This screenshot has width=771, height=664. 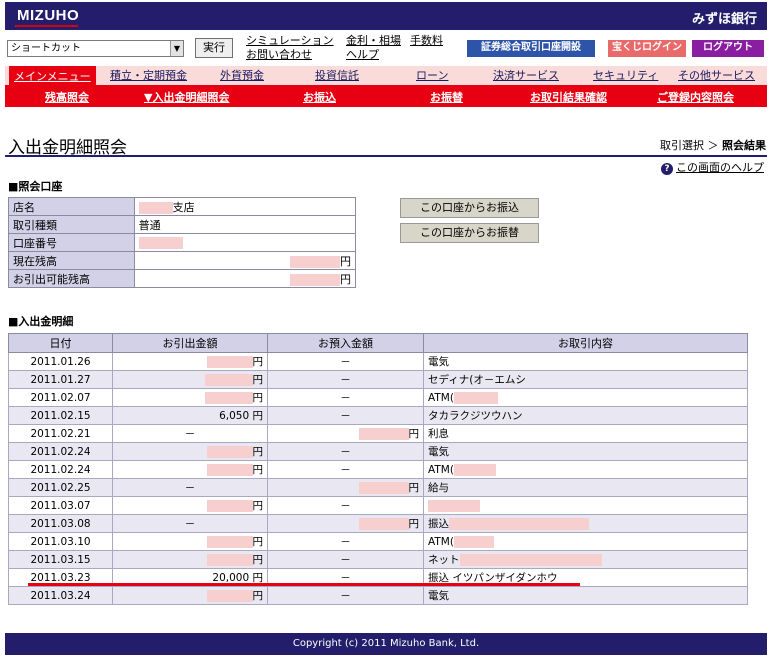 I want to click on logo-underline, so click(x=46, y=26).